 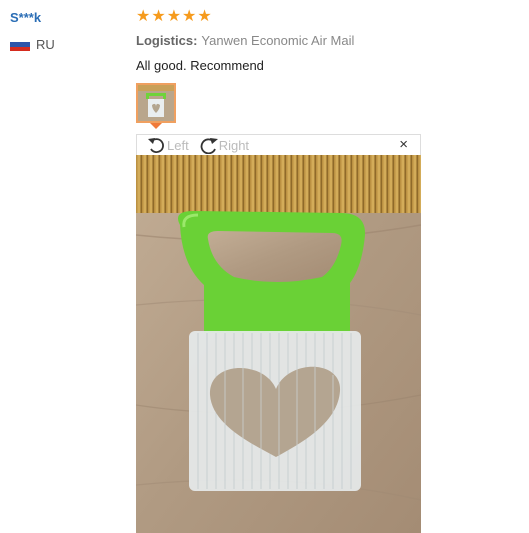 I want to click on logistics-label: Logistics:, so click(x=167, y=40).